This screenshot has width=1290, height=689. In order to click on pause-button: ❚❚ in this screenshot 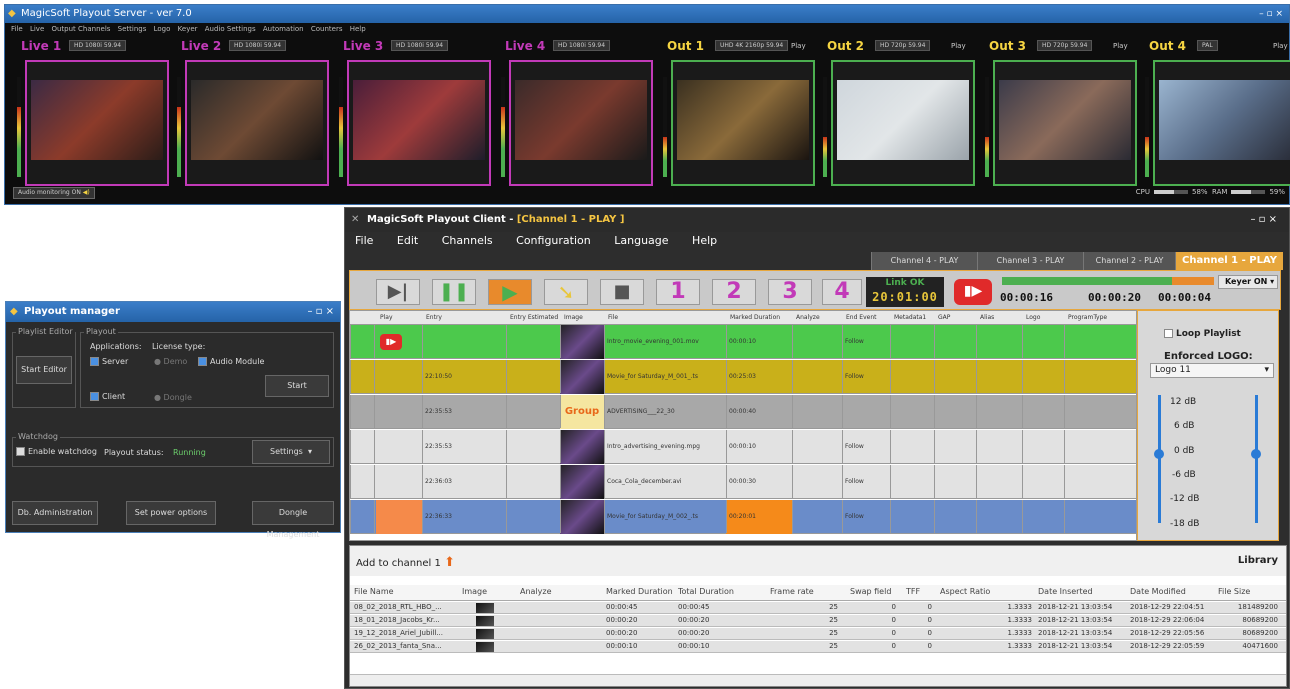, I will do `click(454, 292)`.